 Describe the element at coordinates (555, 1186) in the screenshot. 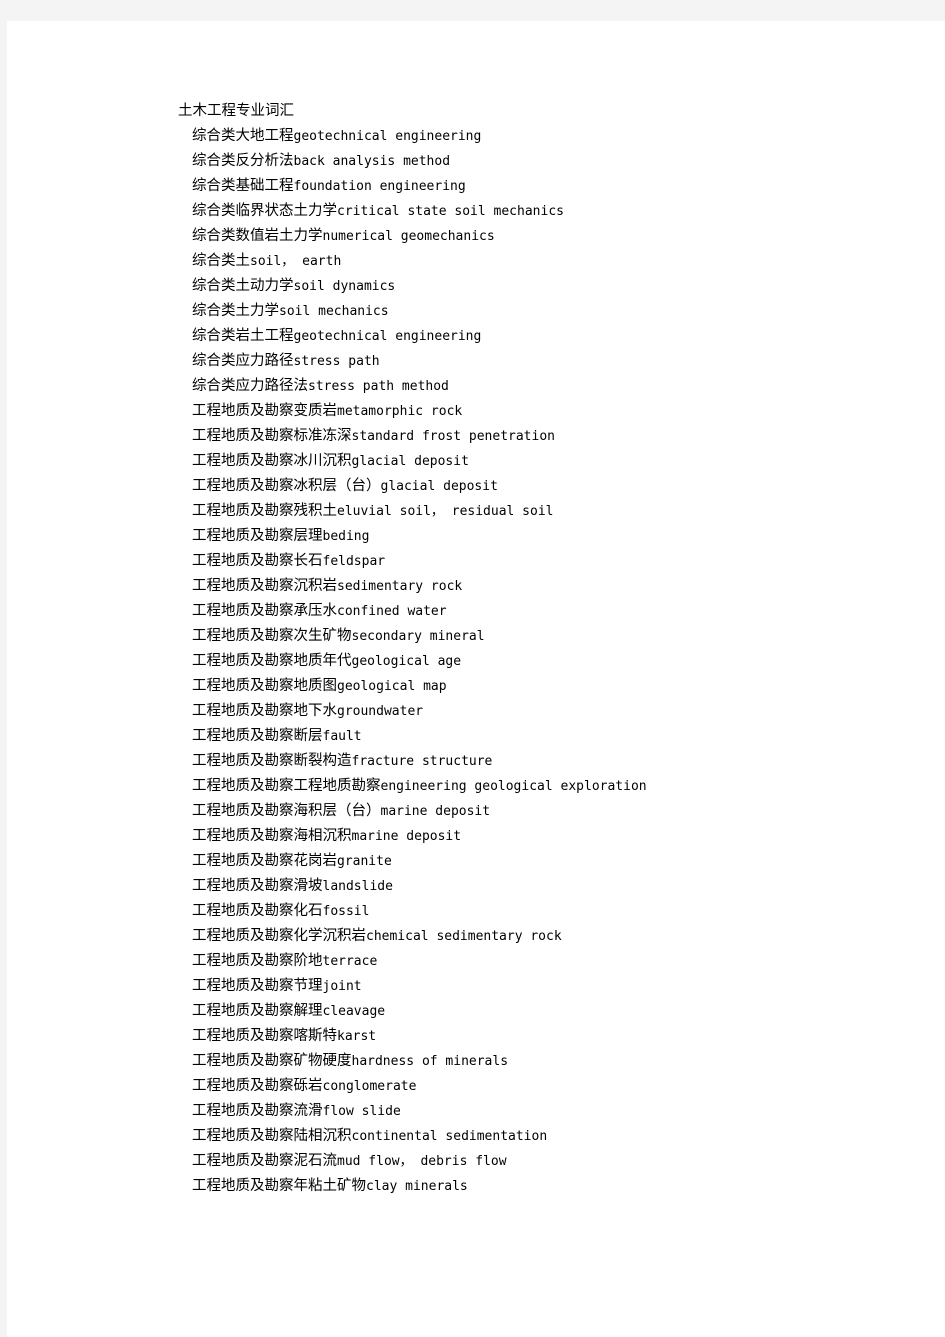

I see `glossary-entry: 工程地质及勘察年粘土矿物clay minerals` at that location.